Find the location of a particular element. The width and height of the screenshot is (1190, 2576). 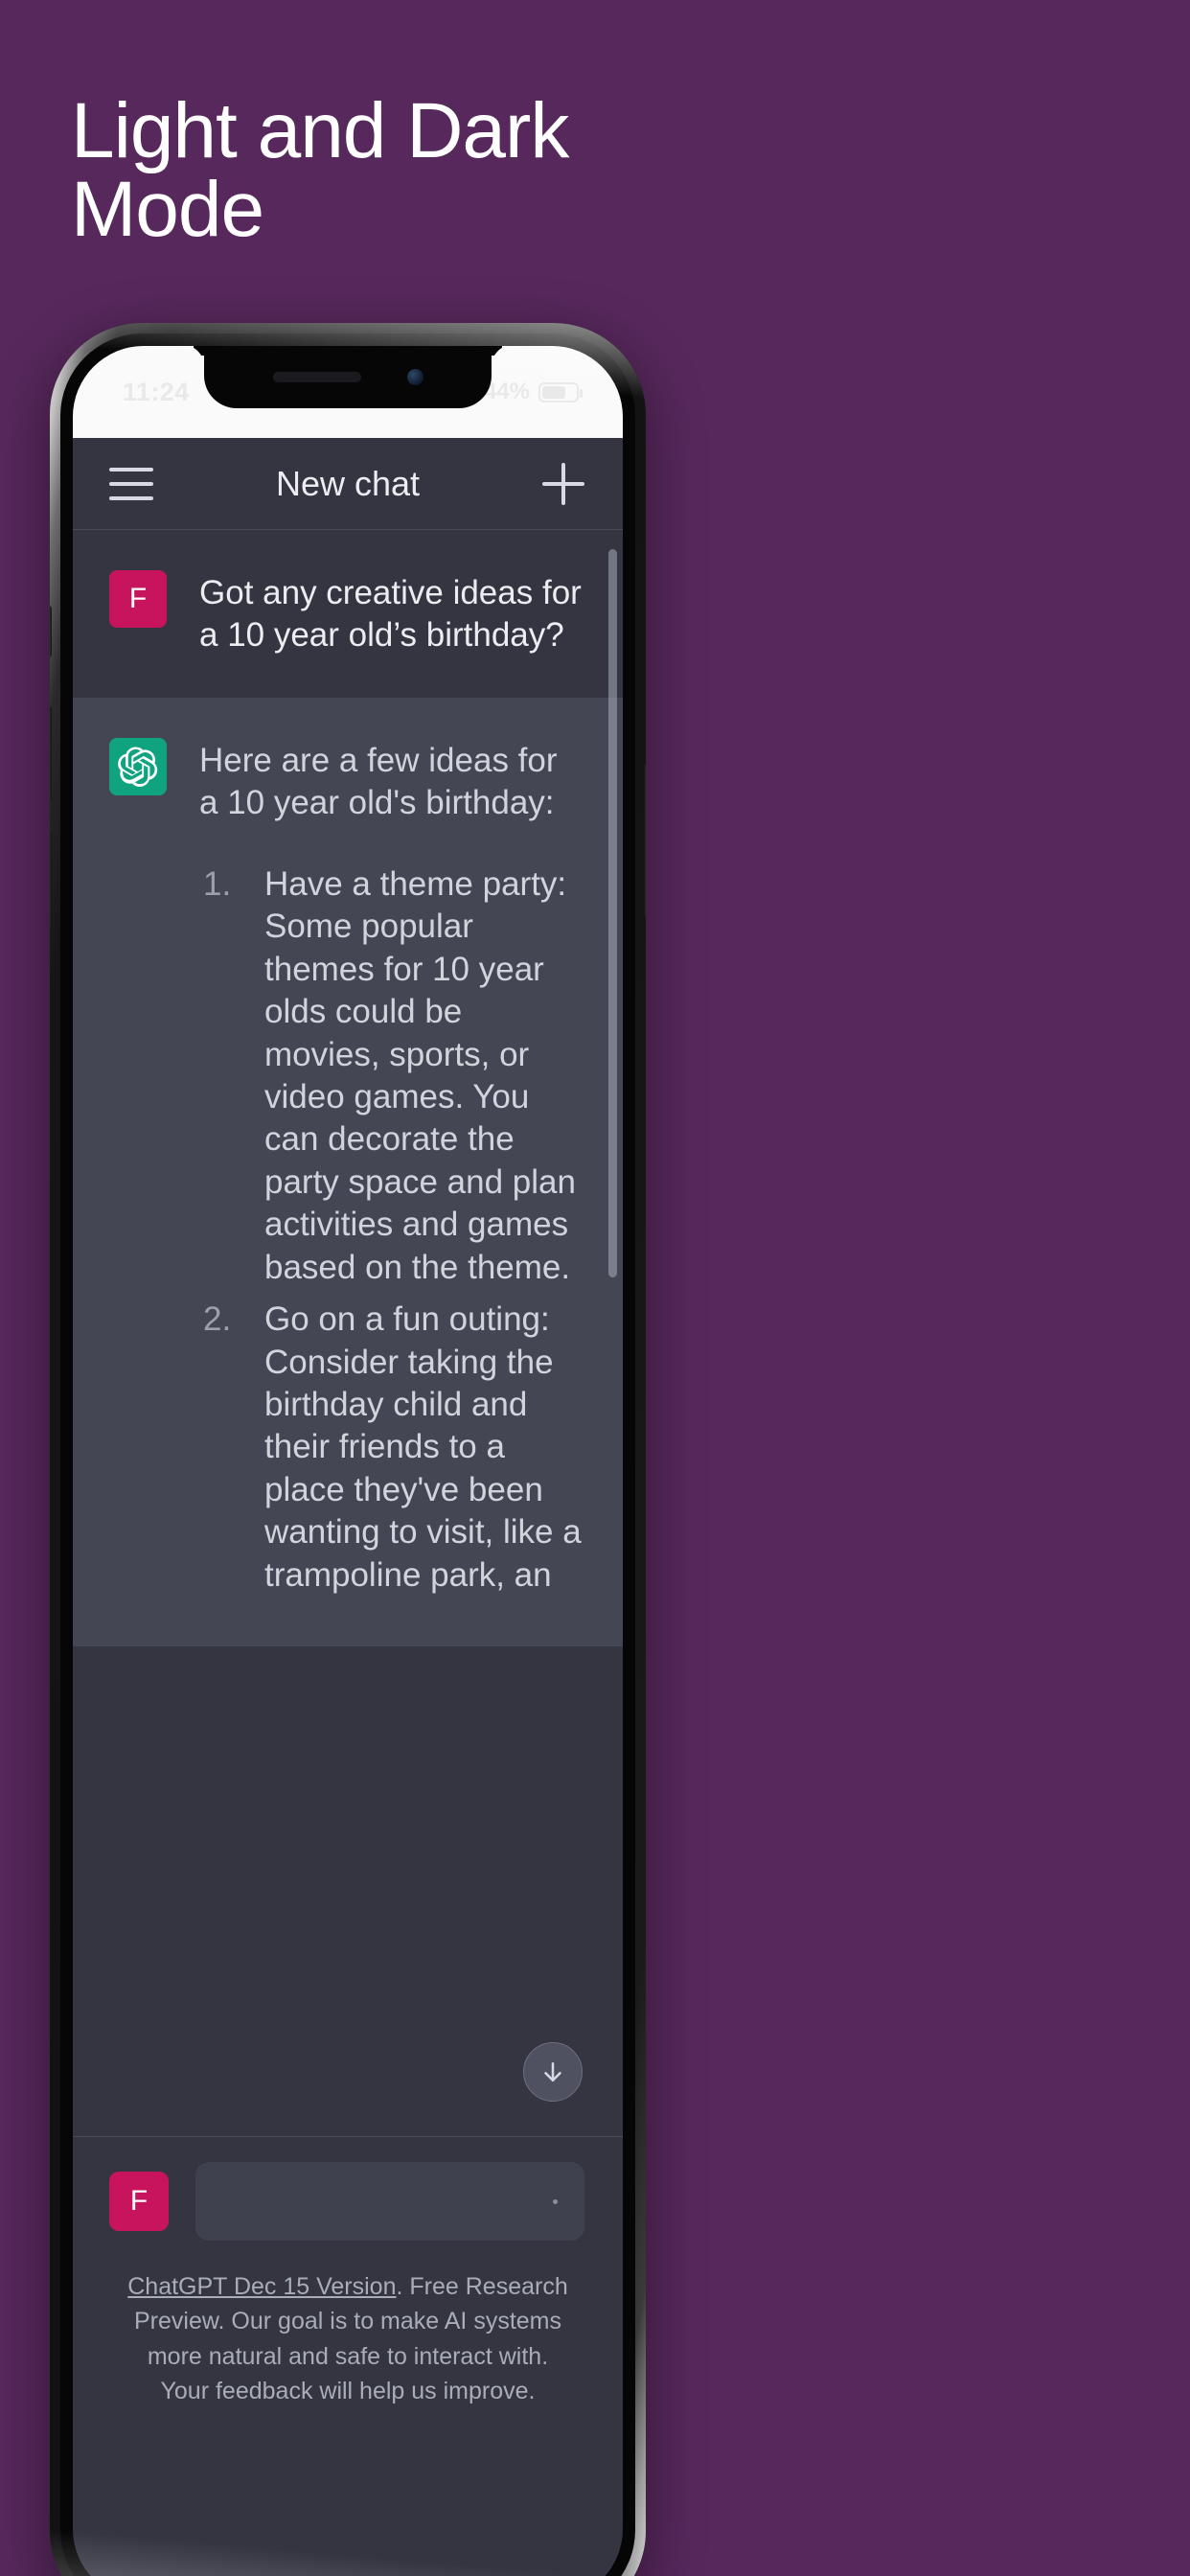

status-bar-time: 11:24 is located at coordinates (156, 391).